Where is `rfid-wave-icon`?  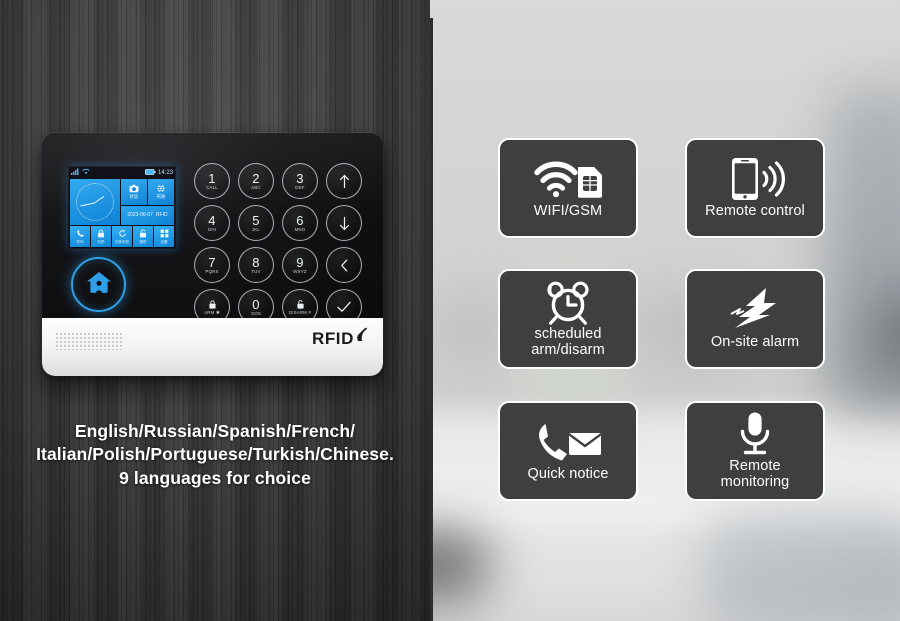
rfid-wave-icon is located at coordinates (362, 336).